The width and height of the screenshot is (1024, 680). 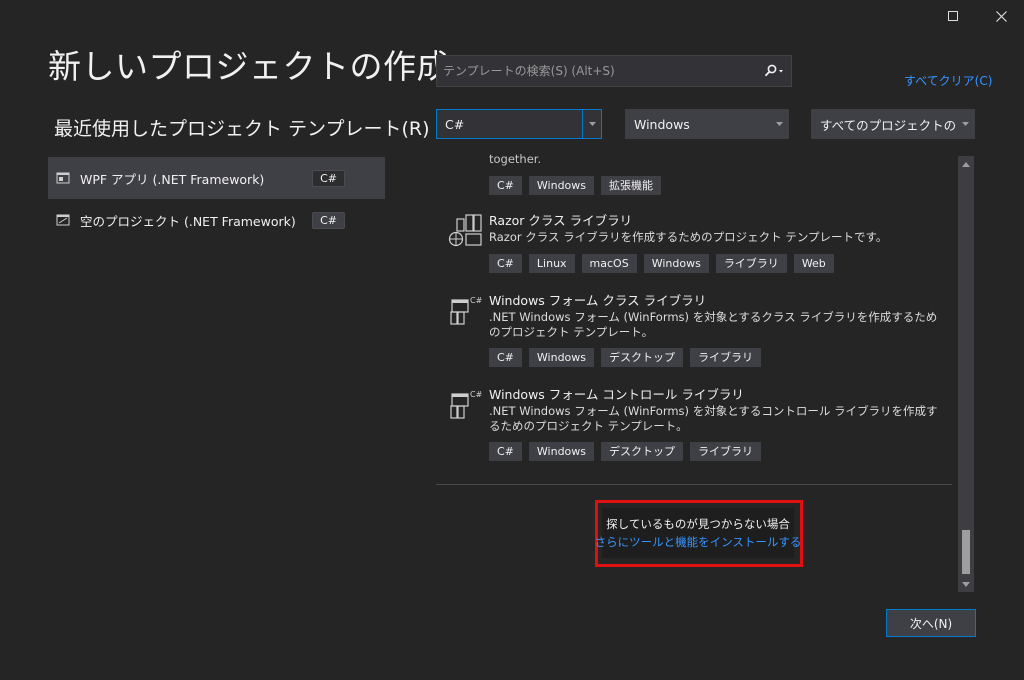 What do you see at coordinates (249, 66) in the screenshot?
I see `page-title: 新しいプロジェクトの作成` at bounding box center [249, 66].